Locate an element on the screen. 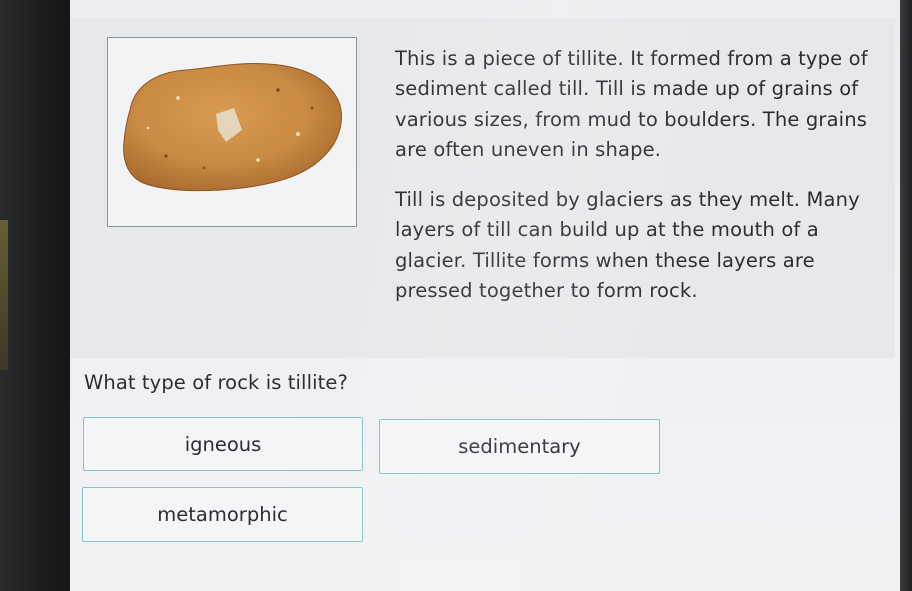  choice-label: sedimentary is located at coordinates (519, 446).